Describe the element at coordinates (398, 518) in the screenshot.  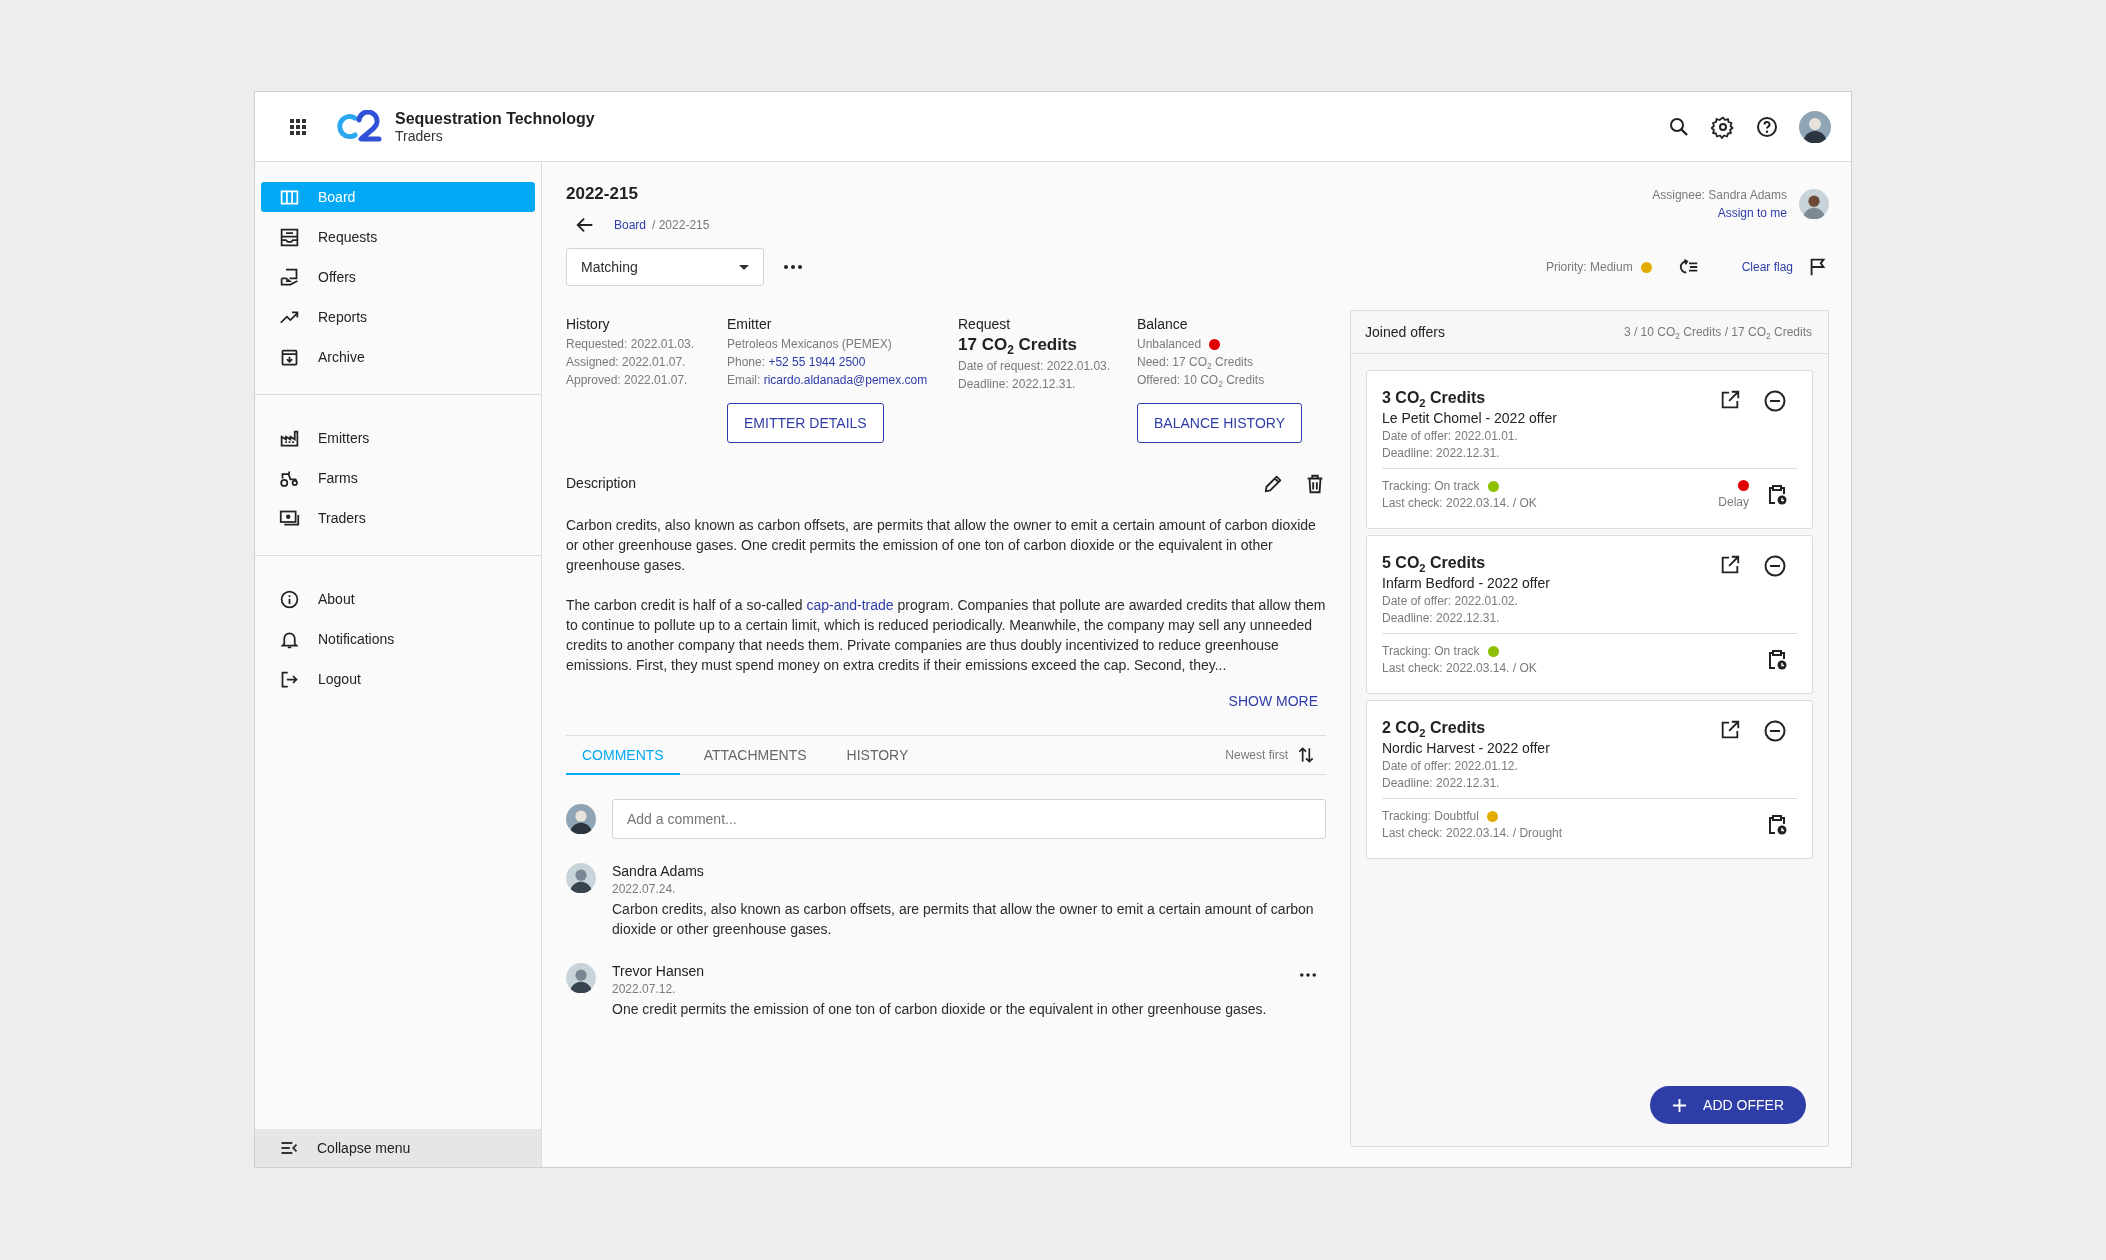
I see `nav-item: Traders` at that location.